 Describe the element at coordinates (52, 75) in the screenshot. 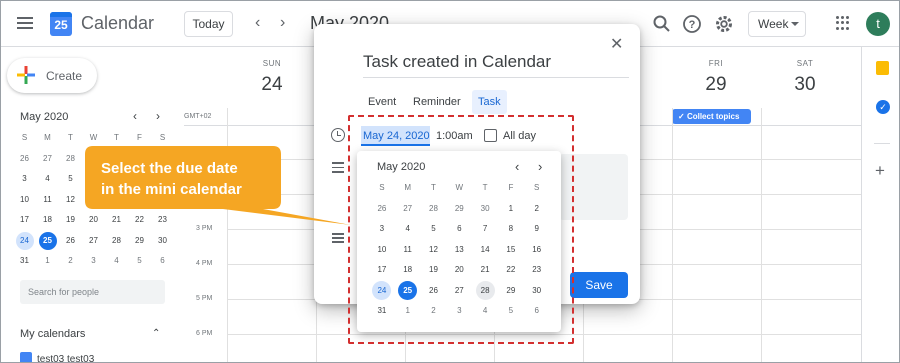

I see `create-button: Create` at that location.